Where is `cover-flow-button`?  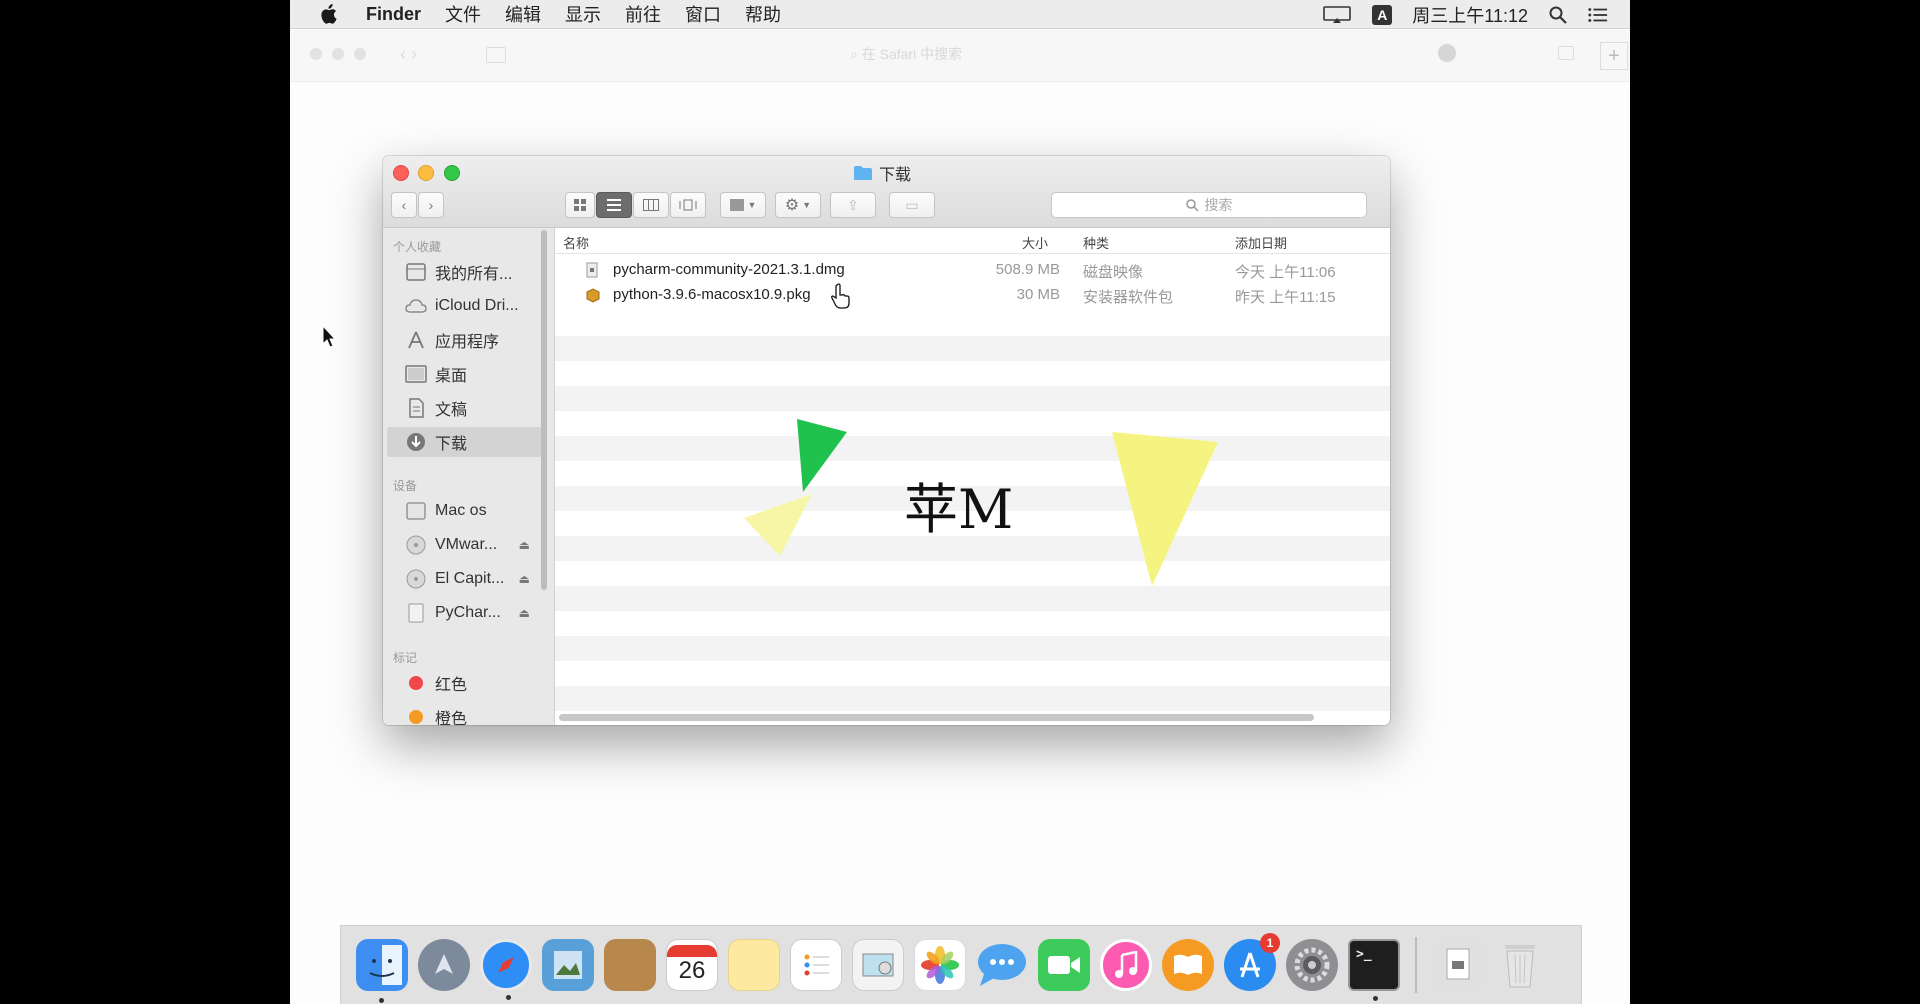
cover-flow-button is located at coordinates (688, 205).